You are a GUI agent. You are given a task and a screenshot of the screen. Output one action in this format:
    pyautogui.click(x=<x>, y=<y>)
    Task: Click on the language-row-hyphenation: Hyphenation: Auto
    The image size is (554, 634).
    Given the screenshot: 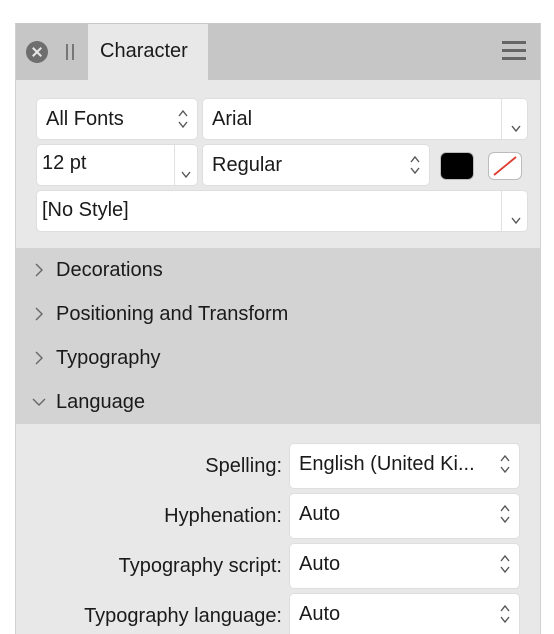 What is the action you would take?
    pyautogui.click(x=278, y=518)
    